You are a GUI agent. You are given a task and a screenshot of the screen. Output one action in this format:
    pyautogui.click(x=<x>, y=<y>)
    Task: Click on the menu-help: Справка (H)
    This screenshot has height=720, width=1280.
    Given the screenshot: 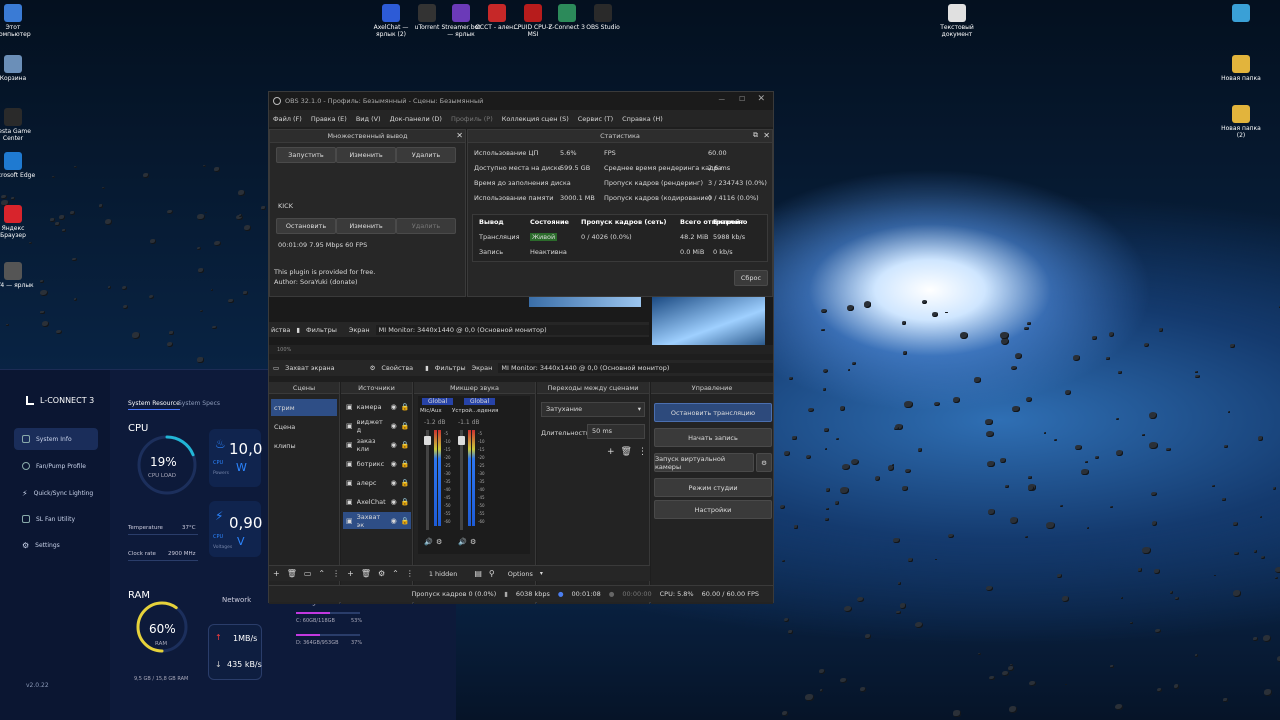 What is the action you would take?
    pyautogui.click(x=642, y=119)
    